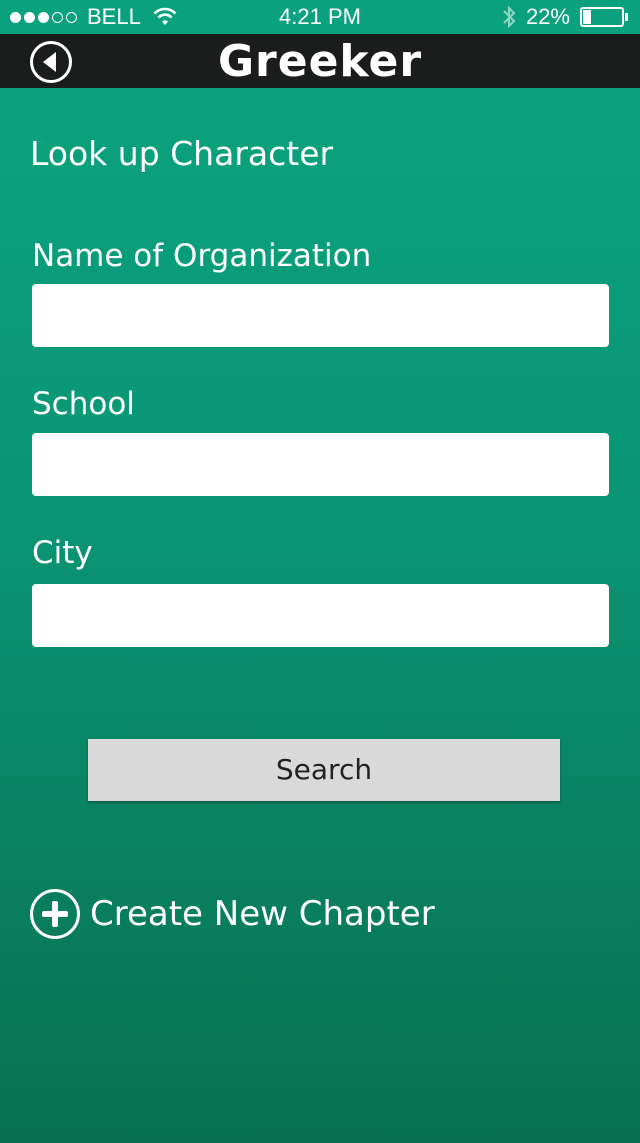 The width and height of the screenshot is (640, 1143). Describe the element at coordinates (55, 914) in the screenshot. I see `plus-circle-icon` at that location.